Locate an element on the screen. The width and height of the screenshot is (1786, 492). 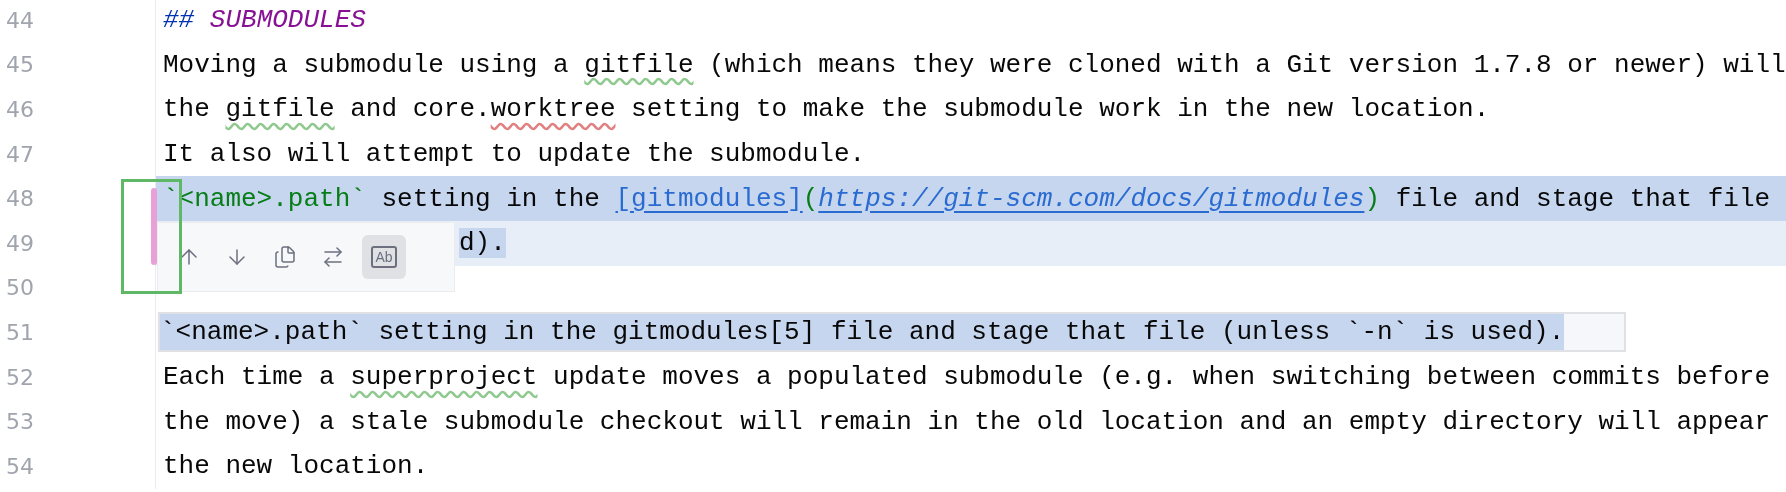
code-line: the gitfile and core.worktree setting to make the submodule work in the new location. is located at coordinates (826, 110).